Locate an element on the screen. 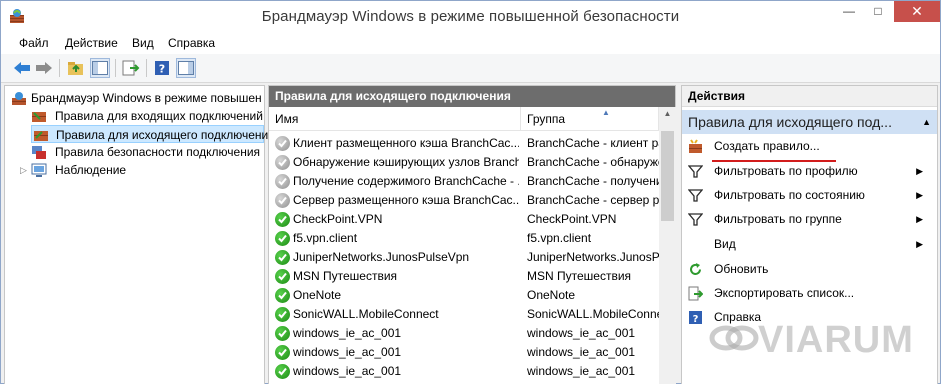 The height and width of the screenshot is (384, 941). table-row: MSN Путешествия MSN Путешествия is located at coordinates (464, 276).